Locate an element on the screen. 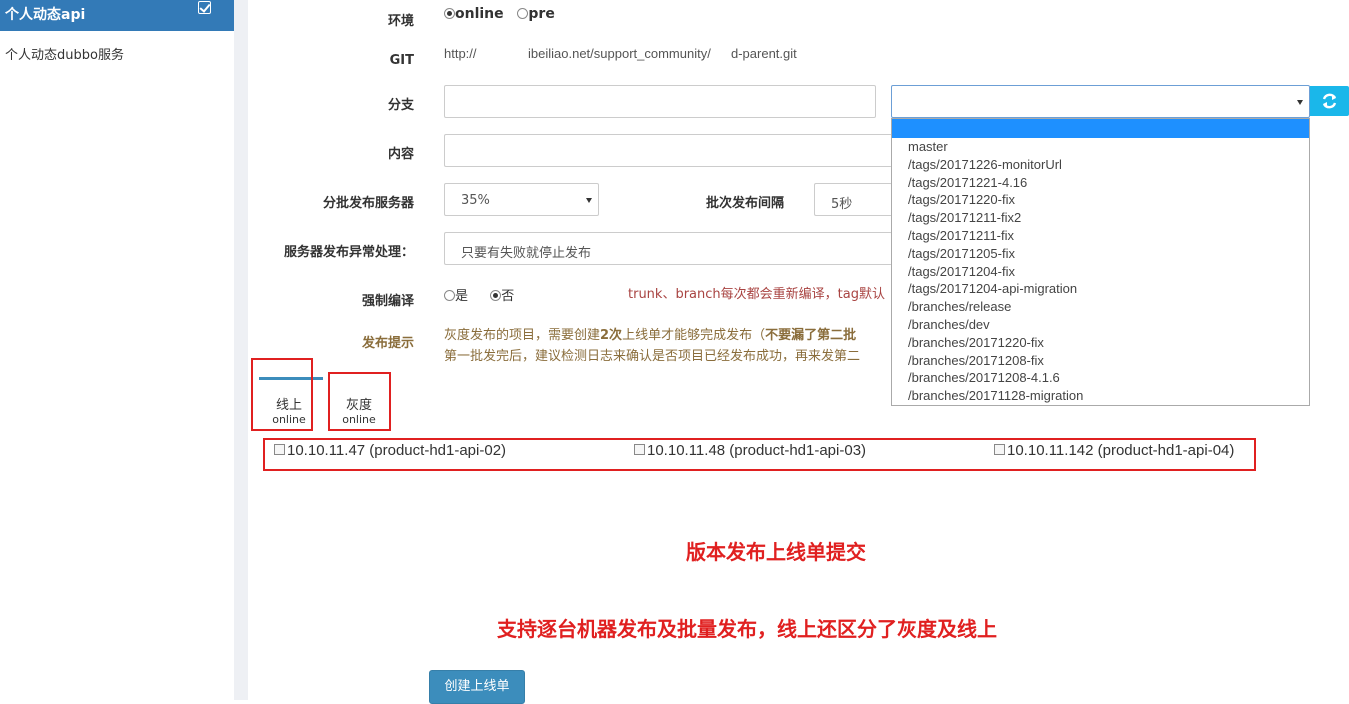 This screenshot has width=1349, height=704. git-label: GIT is located at coordinates (401, 60).